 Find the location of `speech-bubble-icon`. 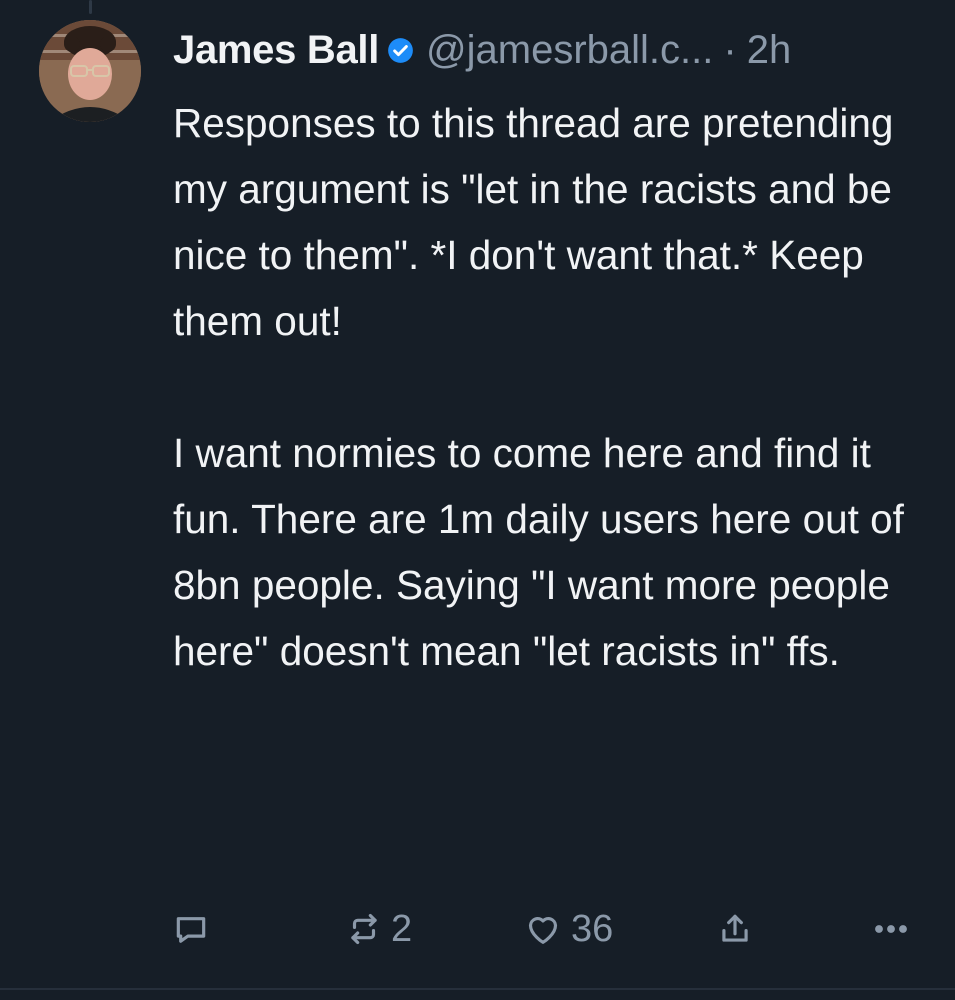

speech-bubble-icon is located at coordinates (191, 929).